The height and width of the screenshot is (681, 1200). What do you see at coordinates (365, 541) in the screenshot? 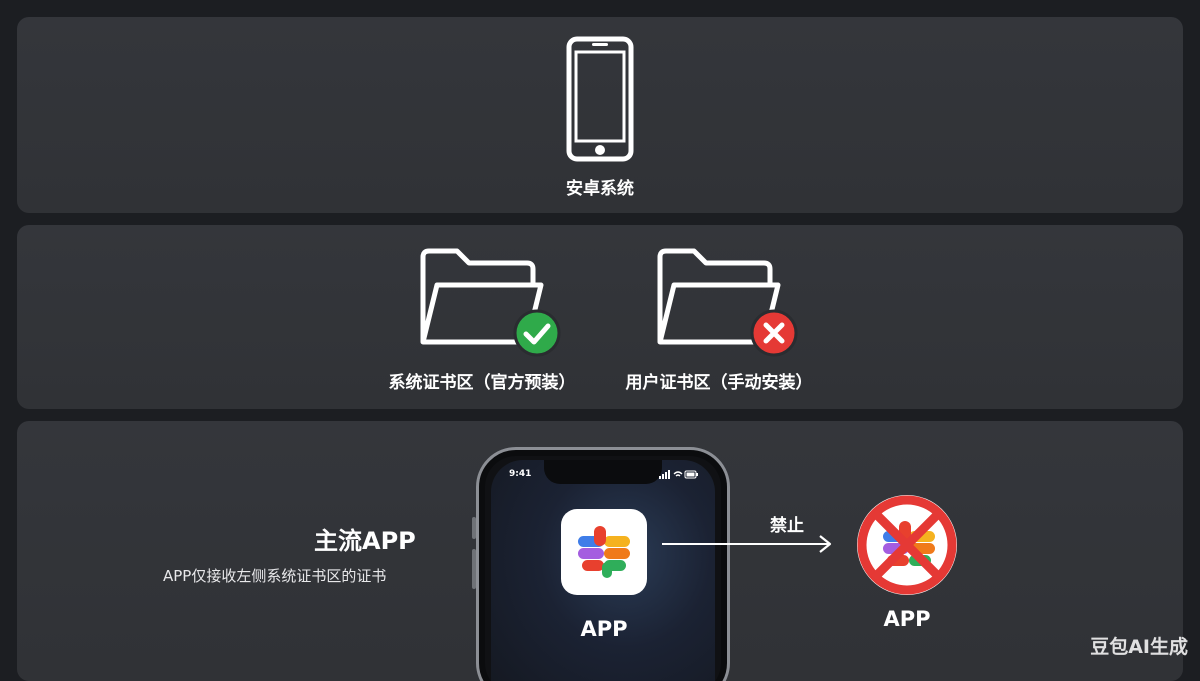
I see `mainstream-title: 主流APP` at bounding box center [365, 541].